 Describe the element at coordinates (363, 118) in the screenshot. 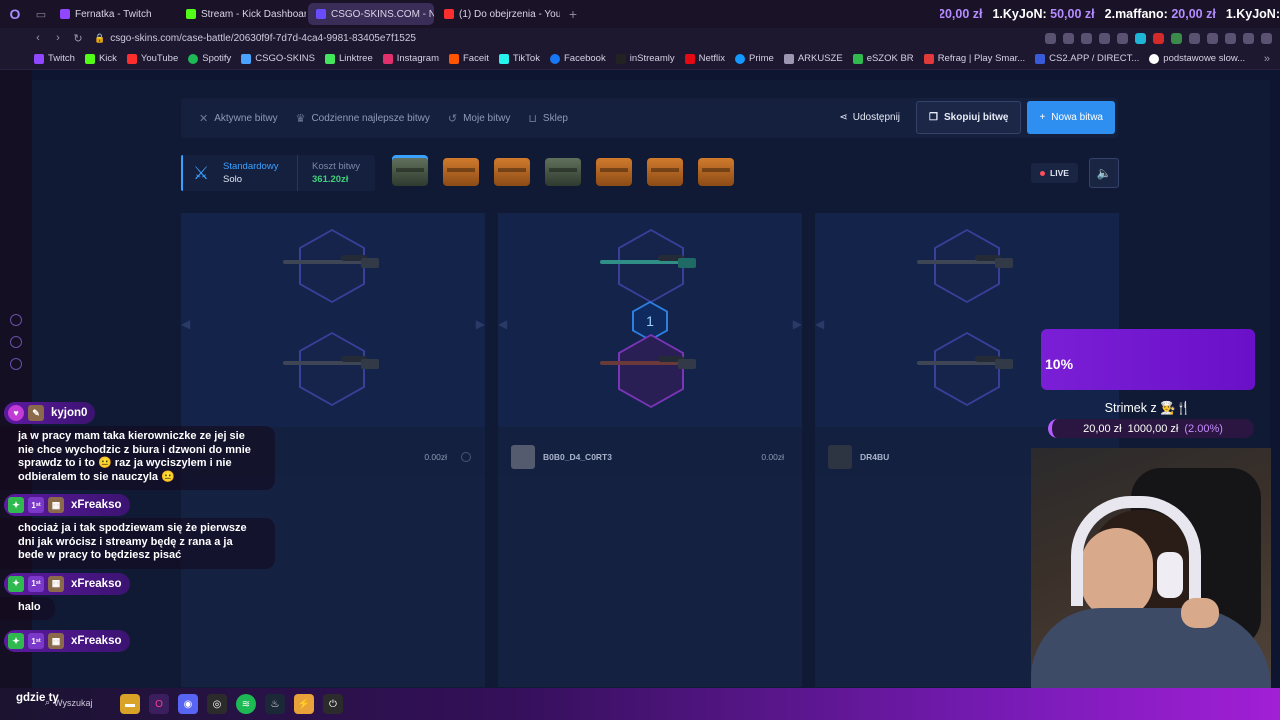

I see `nav-daily-best-battles: ♛ Codzienne najlepsze bitwy` at that location.